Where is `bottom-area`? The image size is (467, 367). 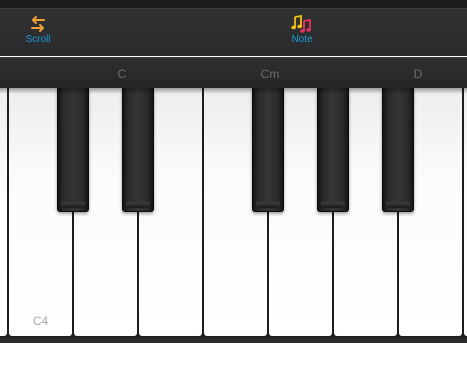
bottom-area is located at coordinates (233, 355).